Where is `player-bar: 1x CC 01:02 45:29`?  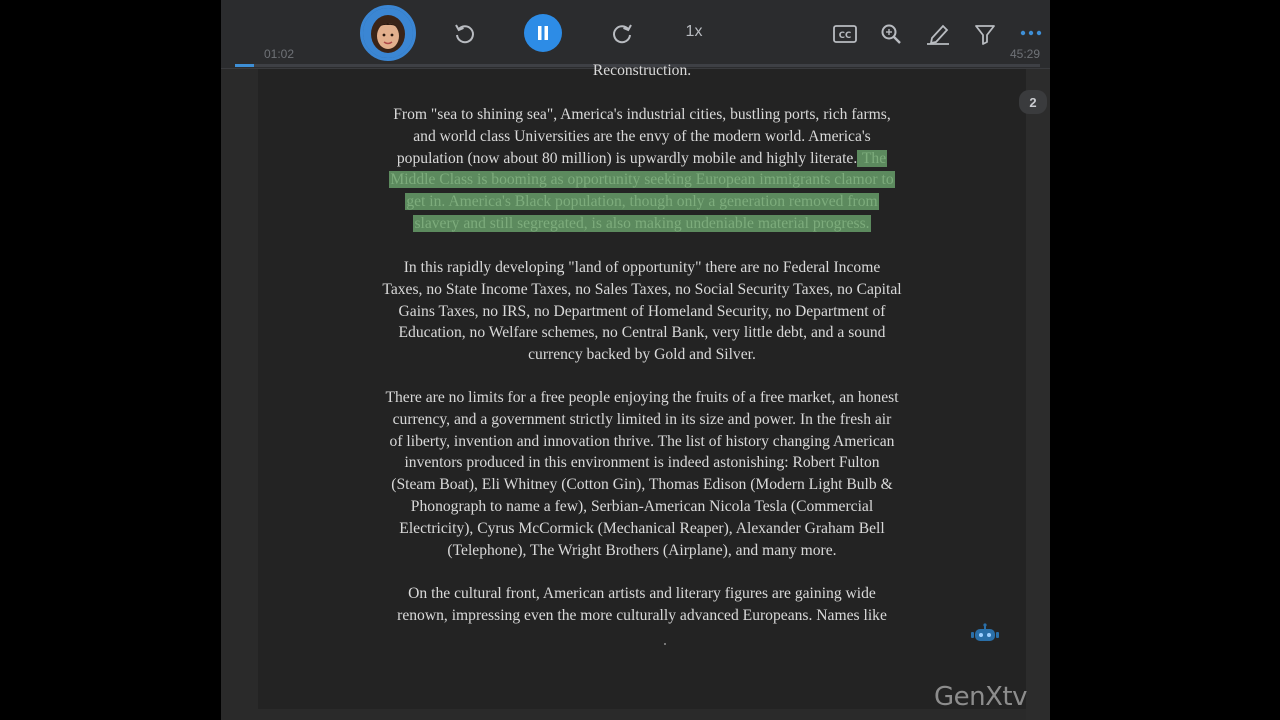 player-bar: 1x CC 01:02 45:29 is located at coordinates (635, 34).